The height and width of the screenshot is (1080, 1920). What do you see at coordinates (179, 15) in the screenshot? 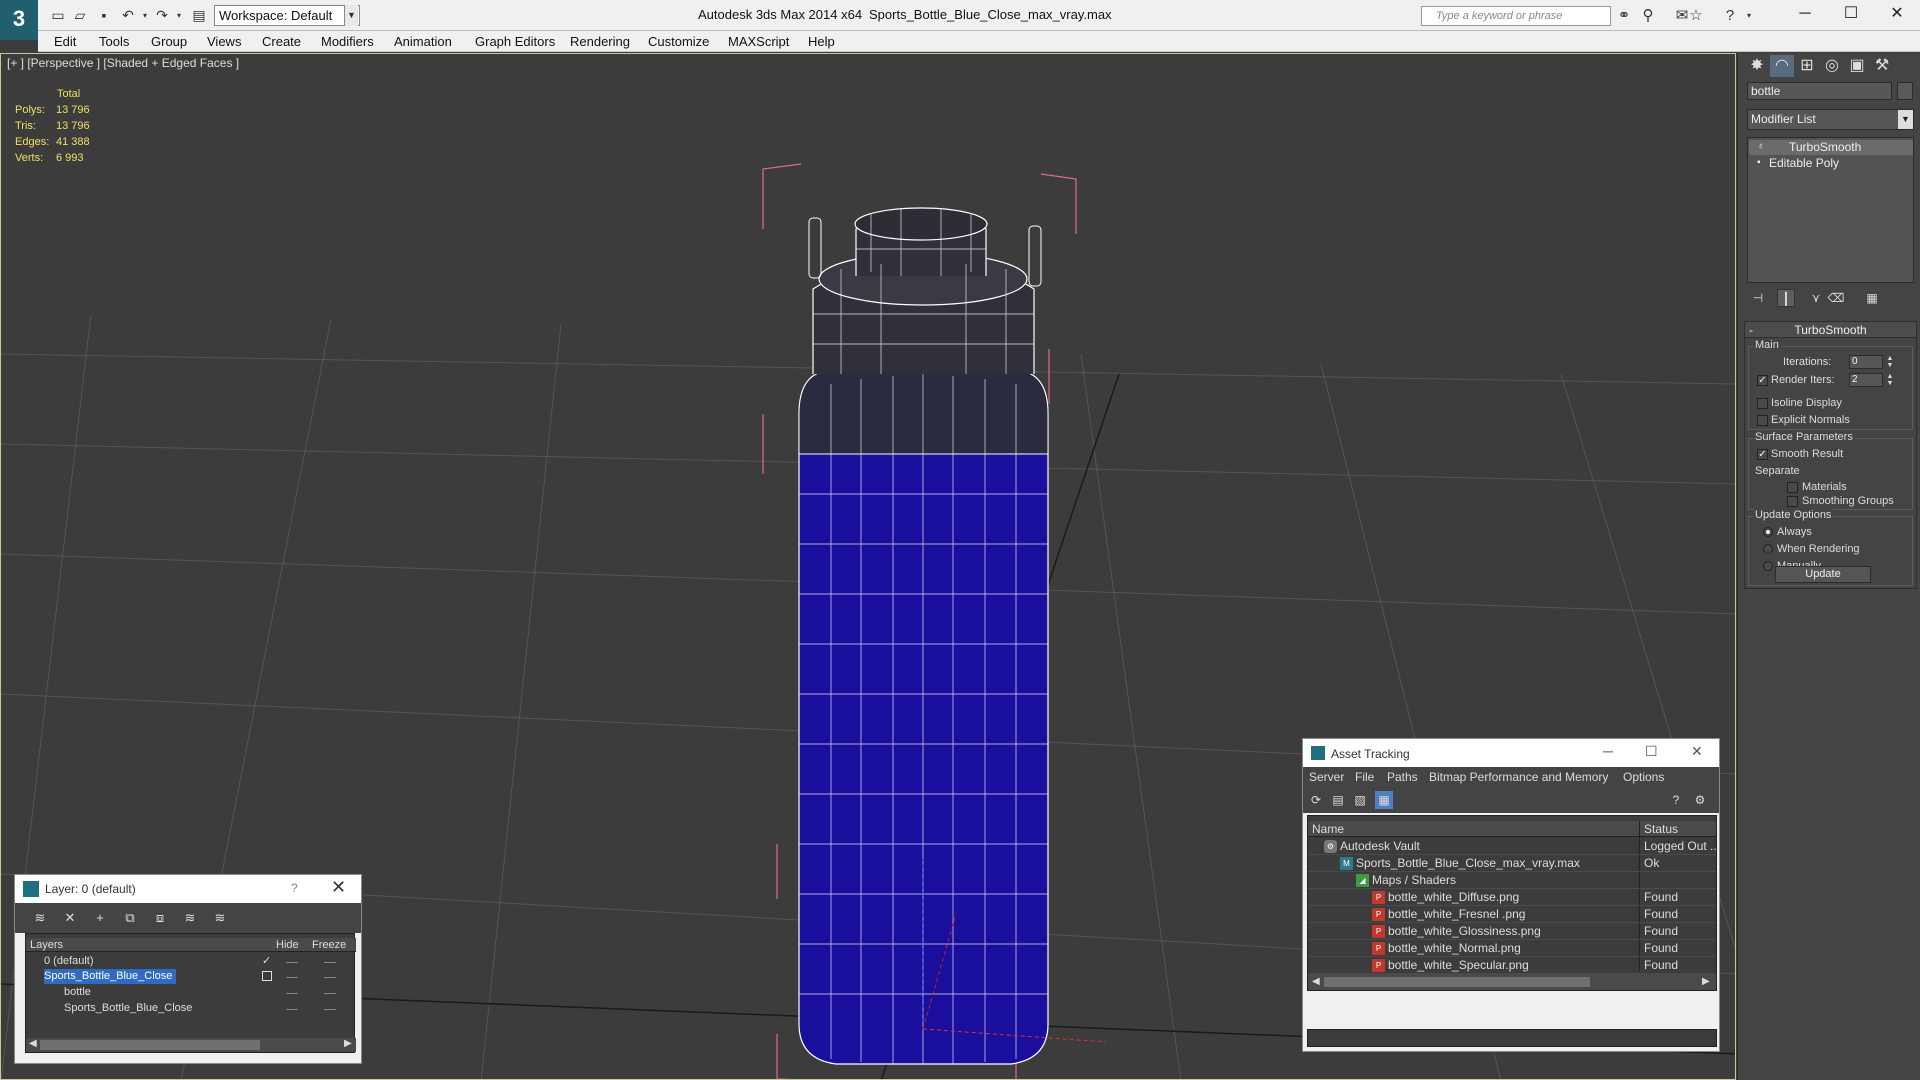
I see `redo-dropdown-icon: ▾` at bounding box center [179, 15].